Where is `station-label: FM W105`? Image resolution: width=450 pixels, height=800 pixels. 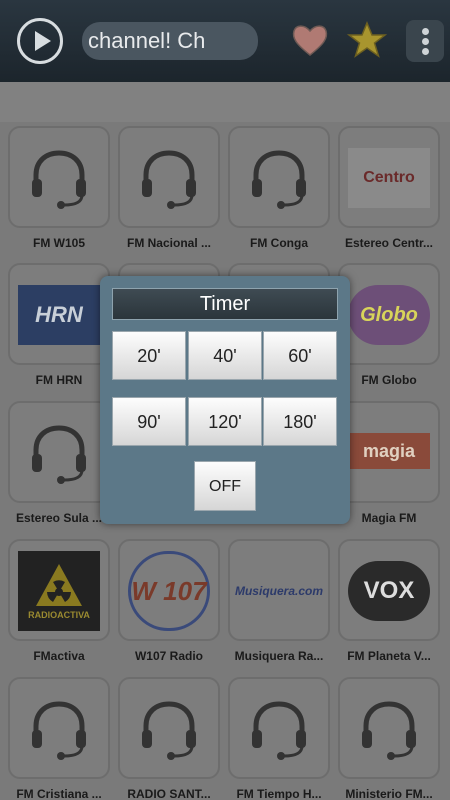 station-label: FM W105 is located at coordinates (58, 243).